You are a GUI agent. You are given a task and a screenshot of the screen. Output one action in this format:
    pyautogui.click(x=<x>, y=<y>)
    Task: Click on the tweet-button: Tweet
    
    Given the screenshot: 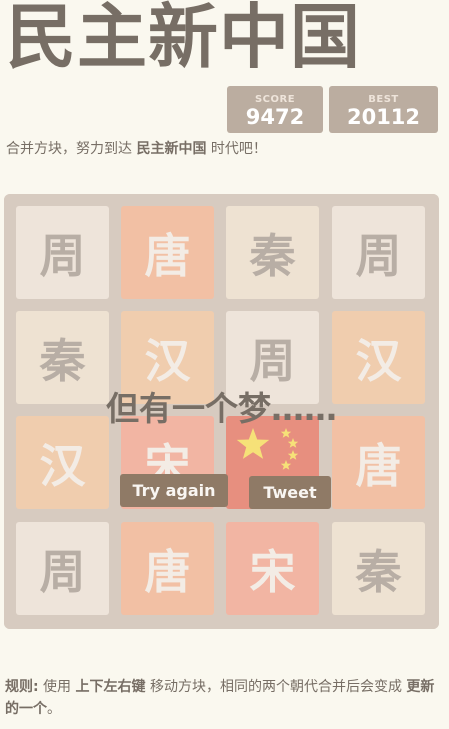 What is the action you would take?
    pyautogui.click(x=290, y=492)
    